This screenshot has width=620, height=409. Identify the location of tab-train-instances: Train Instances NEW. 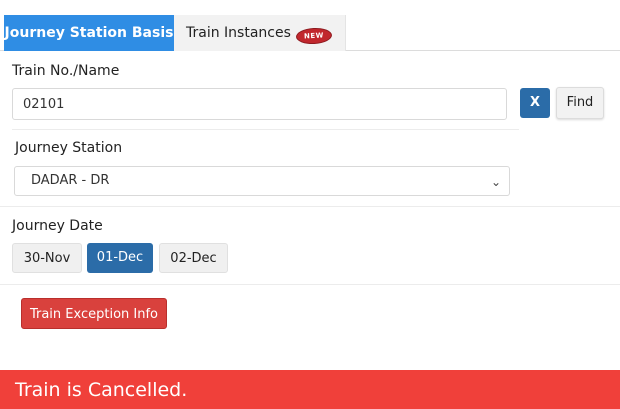
(260, 33).